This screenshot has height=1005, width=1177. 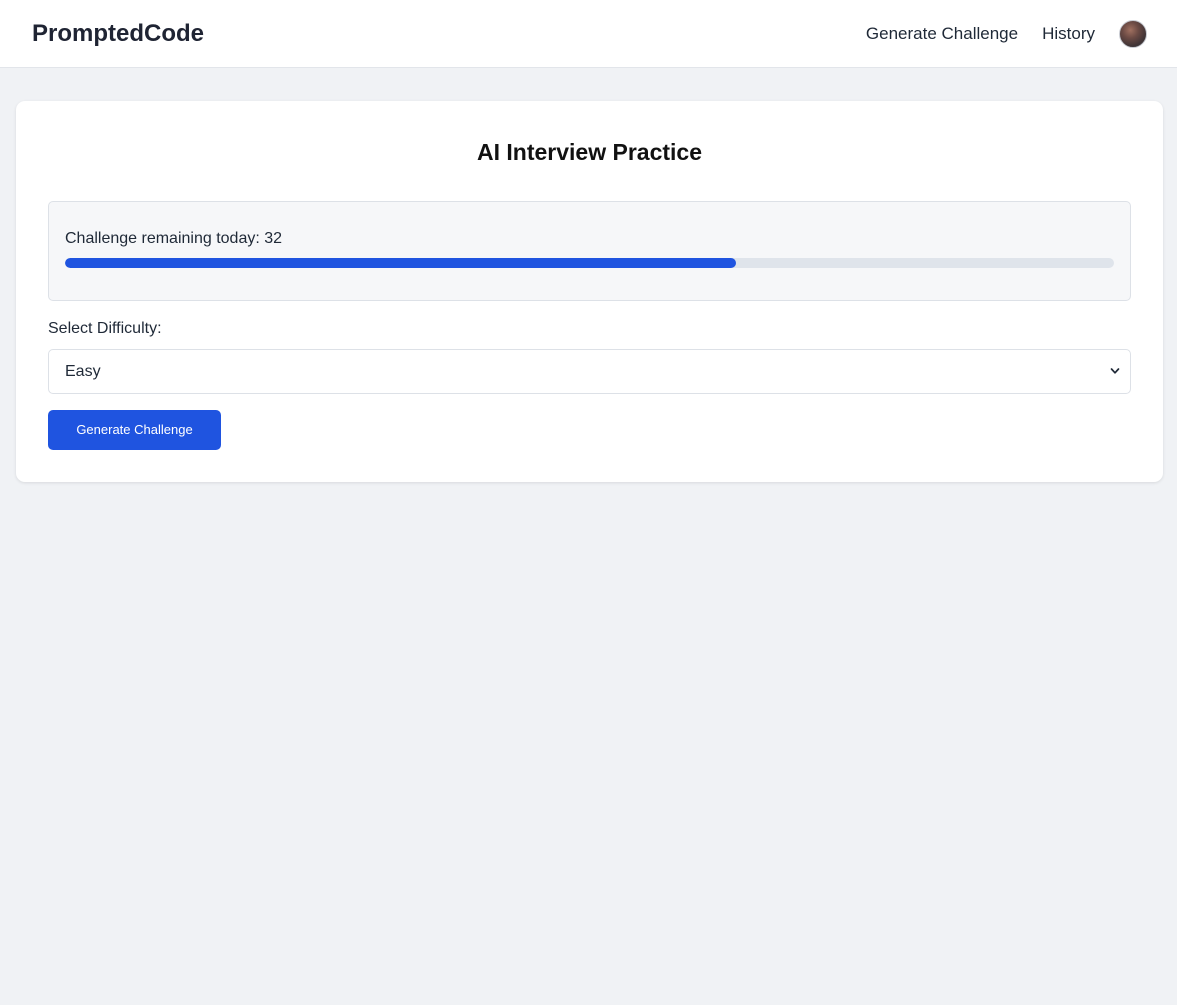 I want to click on top-navbar: PromptedCode Generate Challenge History, so click(x=588, y=34).